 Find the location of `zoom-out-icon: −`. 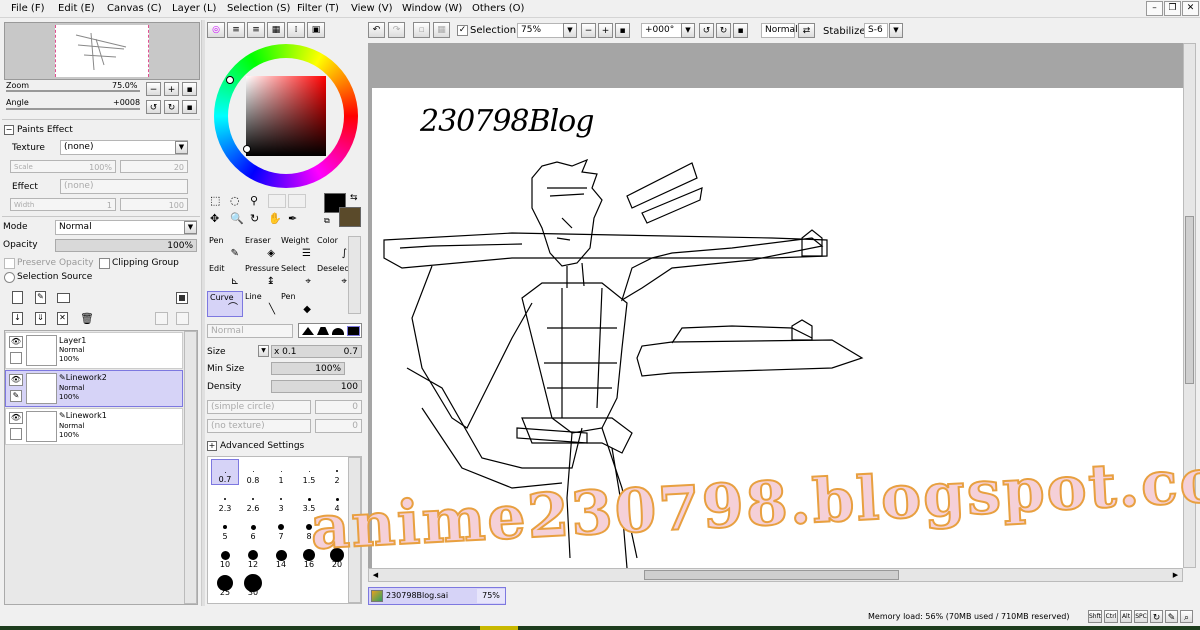

zoom-out-icon: − is located at coordinates (588, 30).